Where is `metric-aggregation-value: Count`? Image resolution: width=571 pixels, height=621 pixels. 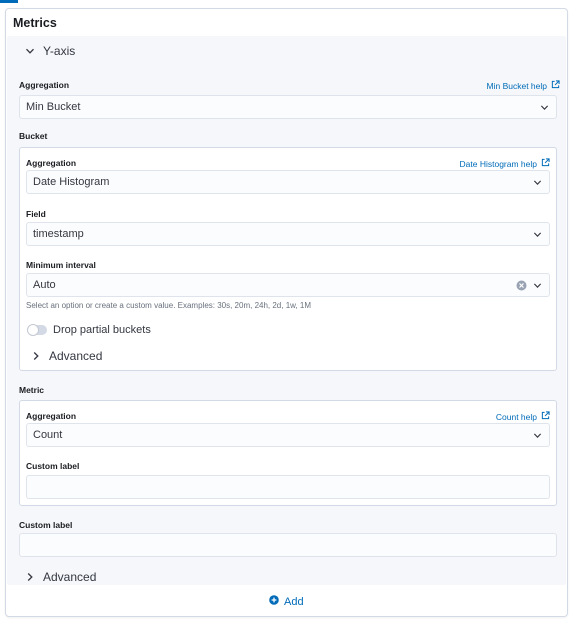
metric-aggregation-value: Count is located at coordinates (48, 435).